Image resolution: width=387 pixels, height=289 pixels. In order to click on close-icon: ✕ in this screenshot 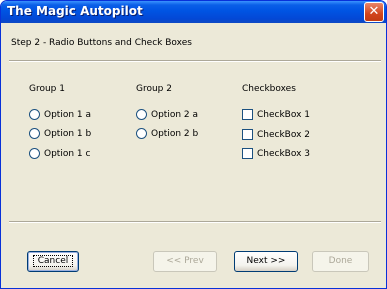, I will do `click(374, 11)`.